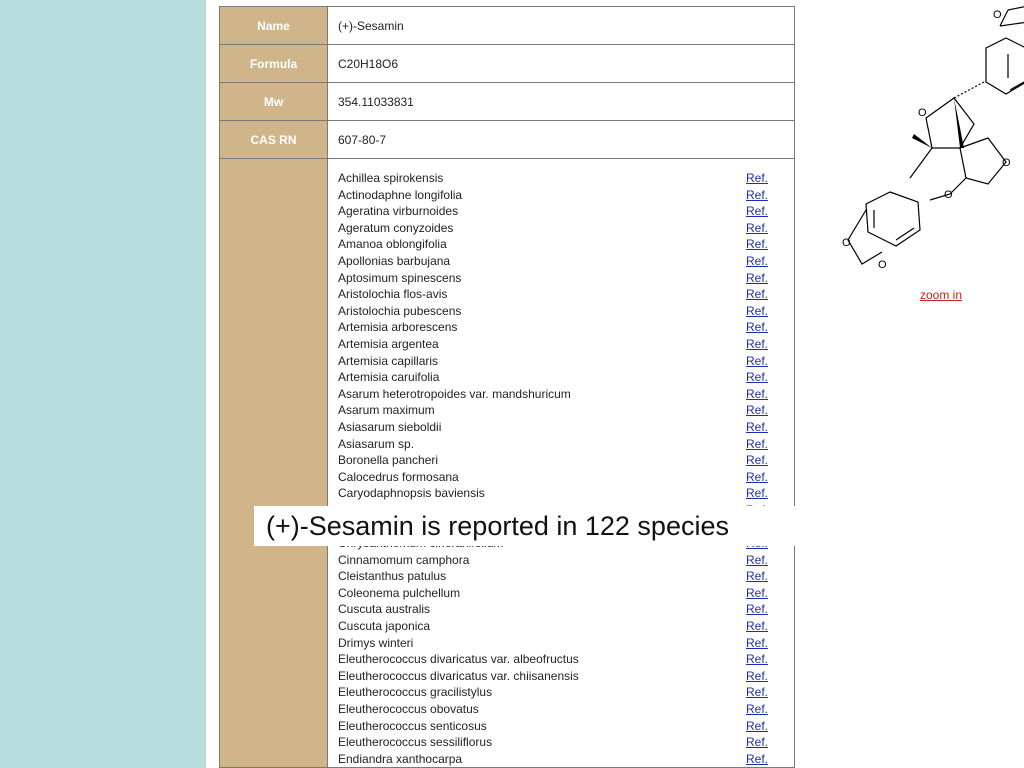 The image size is (1024, 768). I want to click on species-item: Cuscuta japonica Ref., so click(553, 626).